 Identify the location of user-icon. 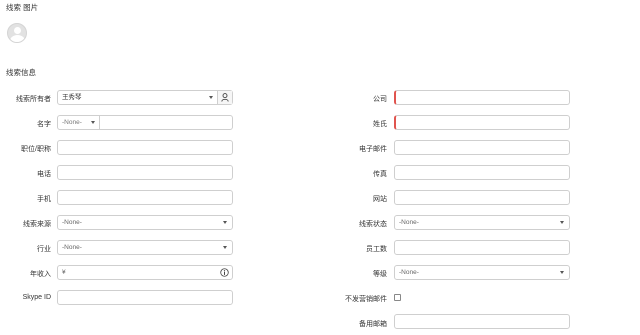
(225, 97).